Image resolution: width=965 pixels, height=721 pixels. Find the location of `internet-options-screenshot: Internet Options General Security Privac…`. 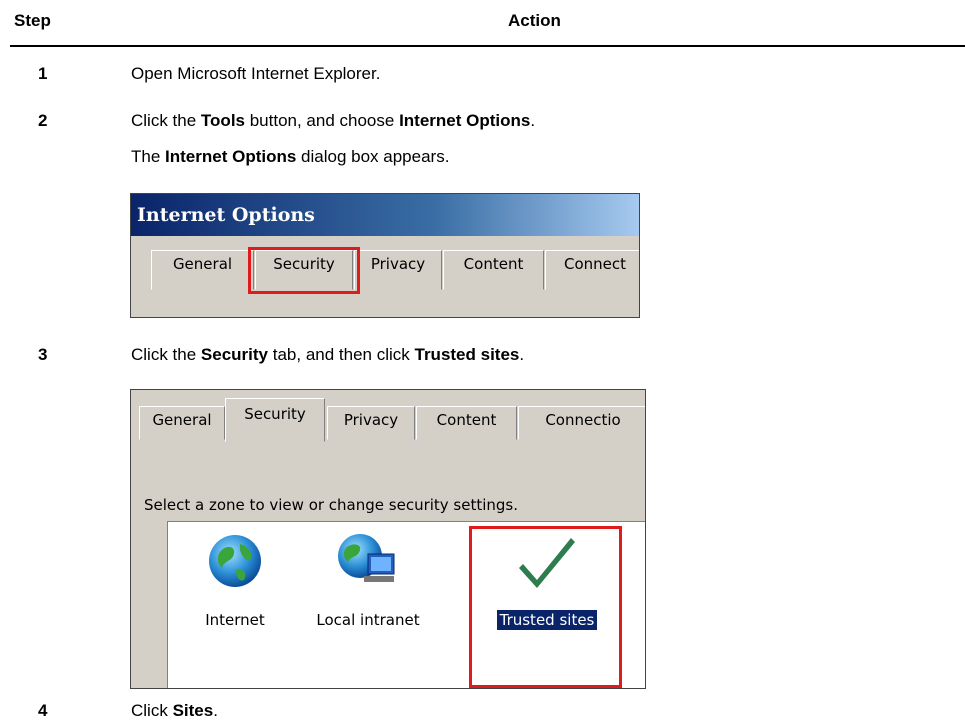

internet-options-screenshot: Internet Options General Security Privac… is located at coordinates (385, 255).